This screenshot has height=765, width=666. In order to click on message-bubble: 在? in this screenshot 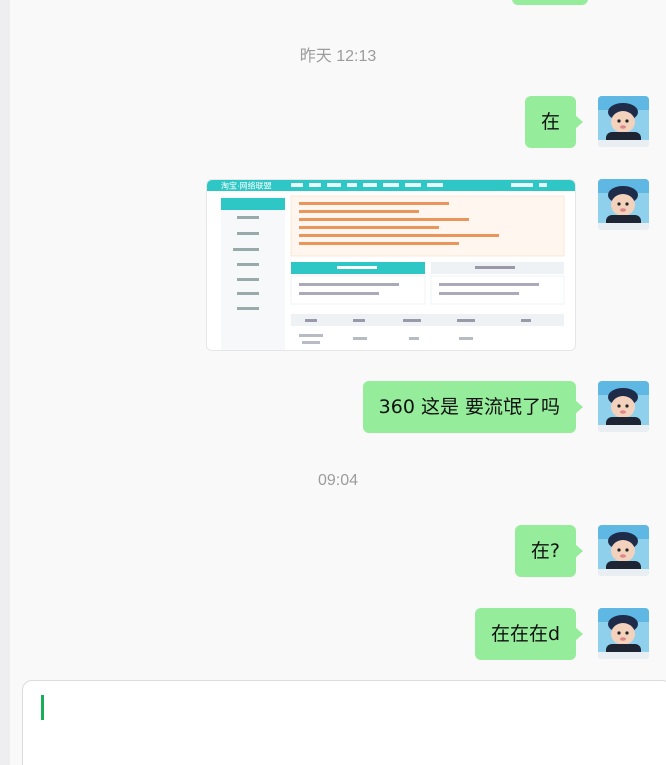, I will do `click(549, 551)`.